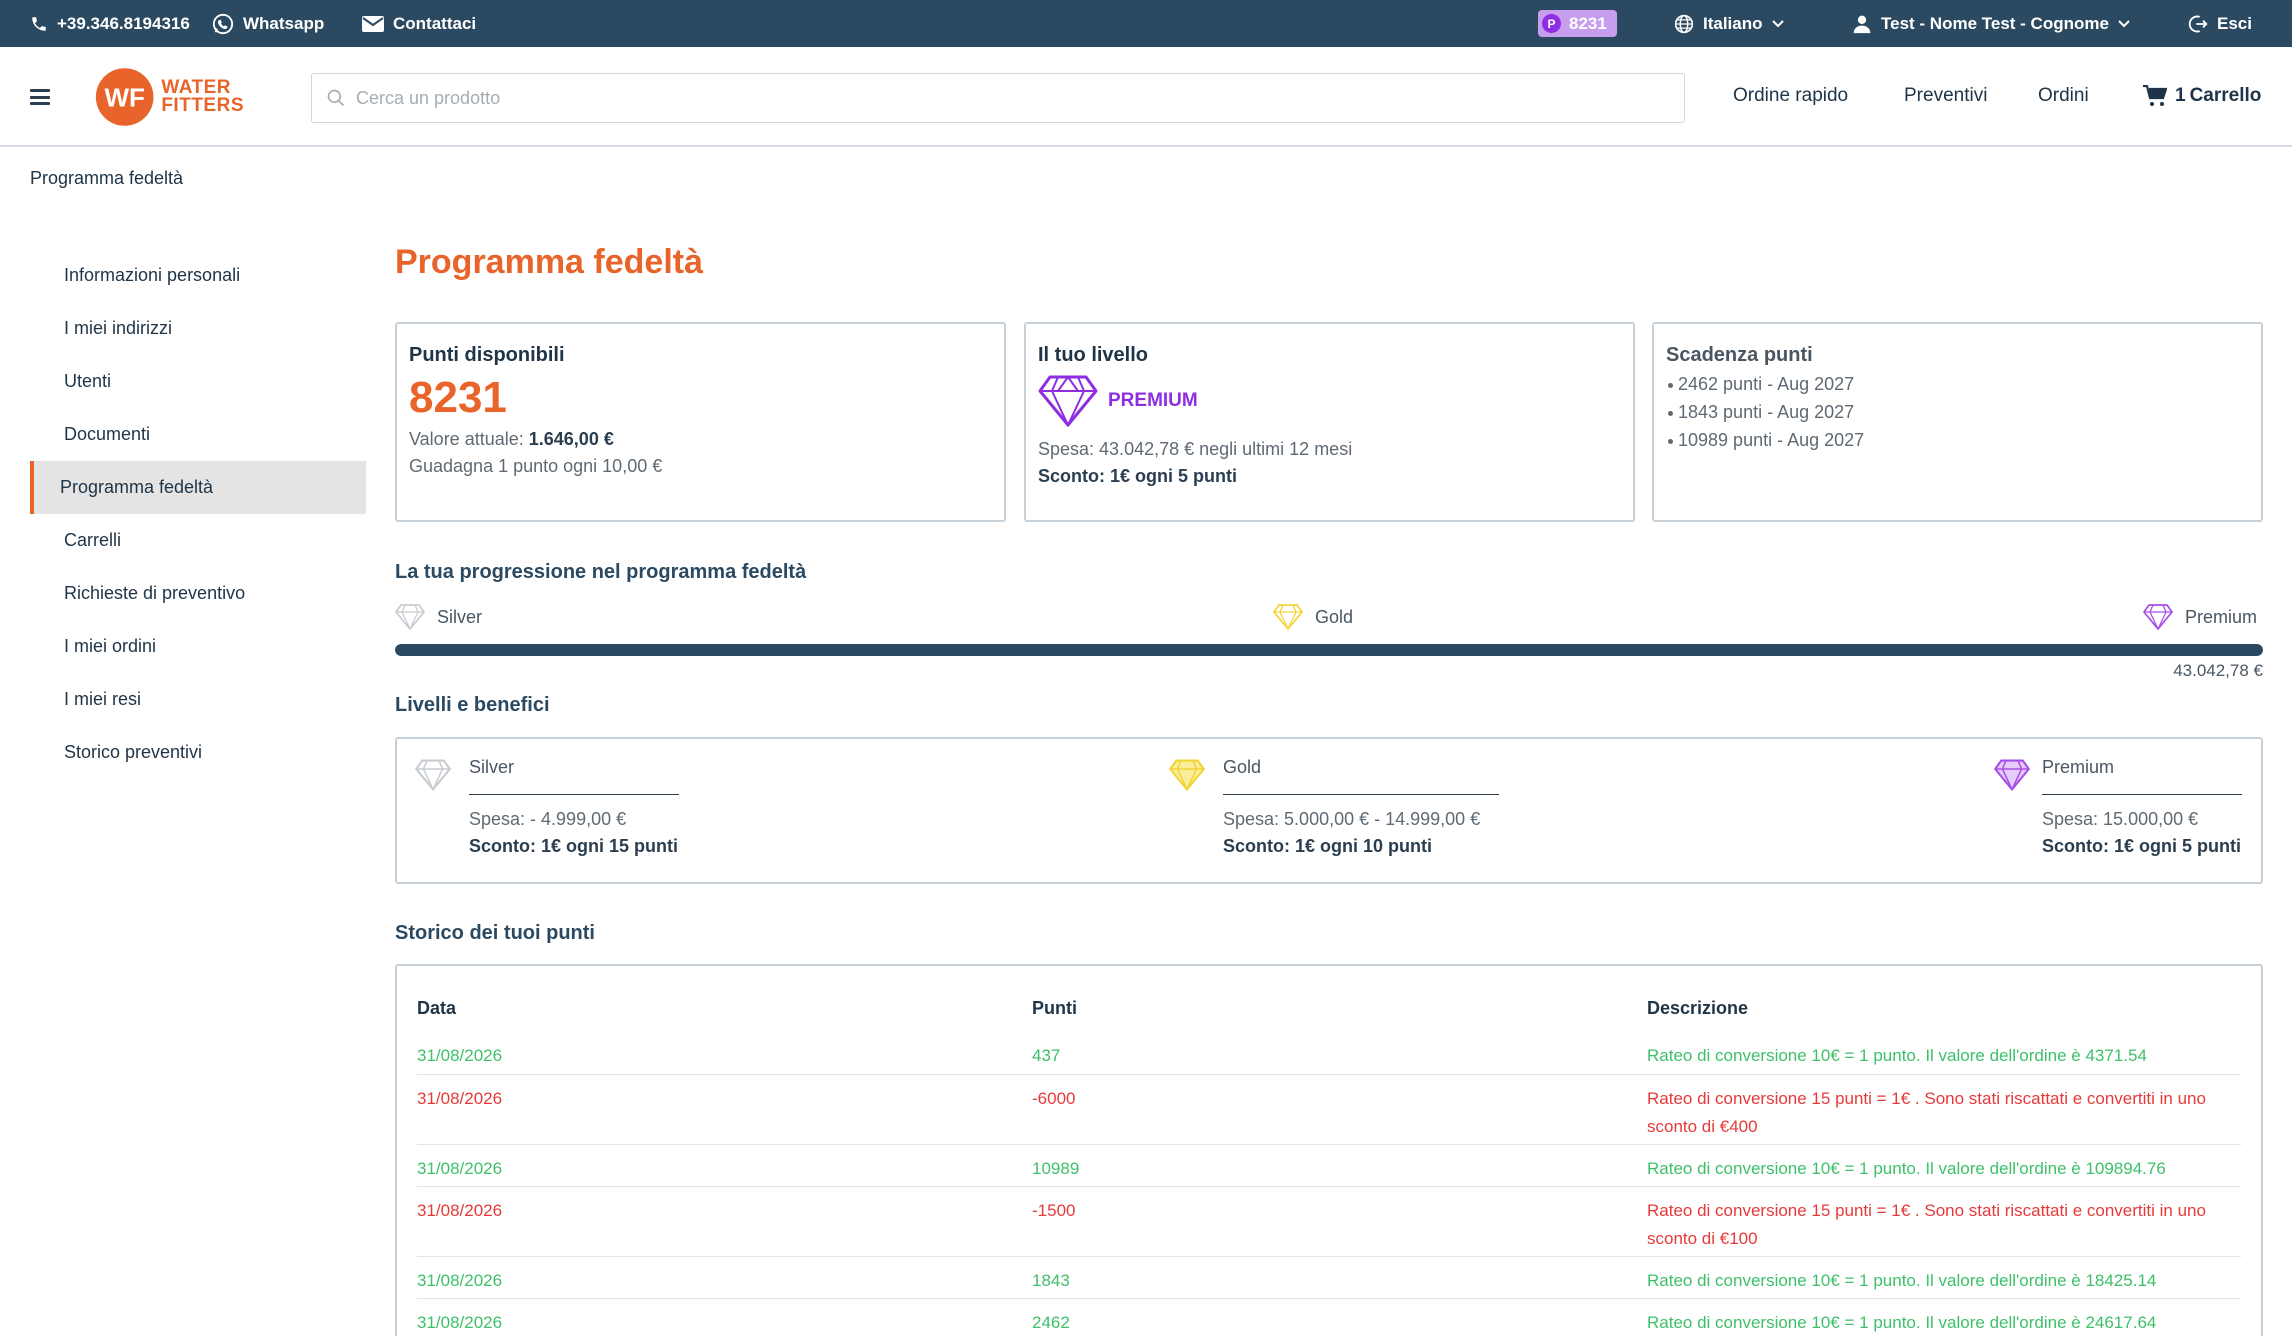  I want to click on nav-quick-order: Ordine rapido, so click(1790, 96).